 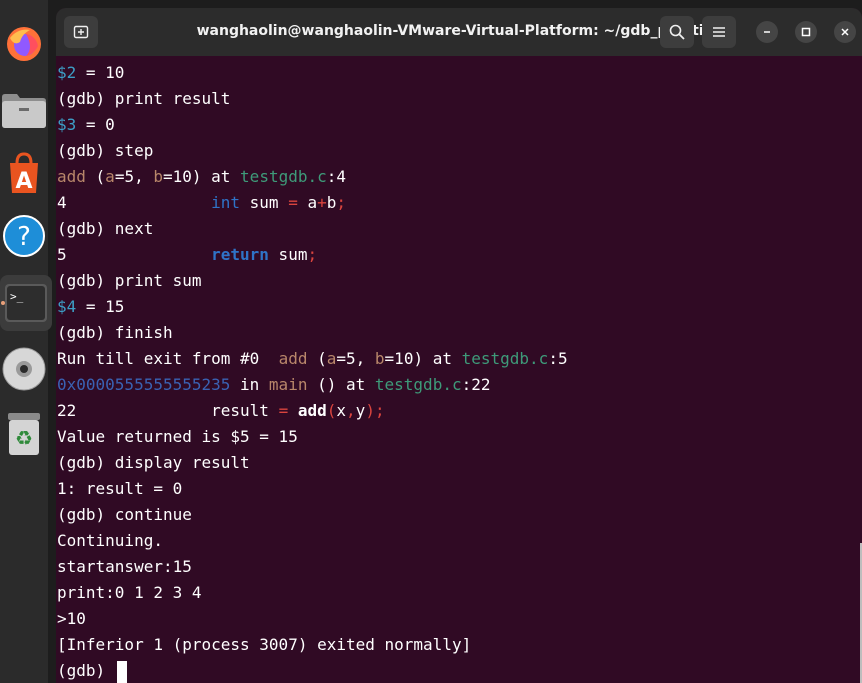 I want to click on terminal-line: 1: result = 0, so click(x=459, y=489).